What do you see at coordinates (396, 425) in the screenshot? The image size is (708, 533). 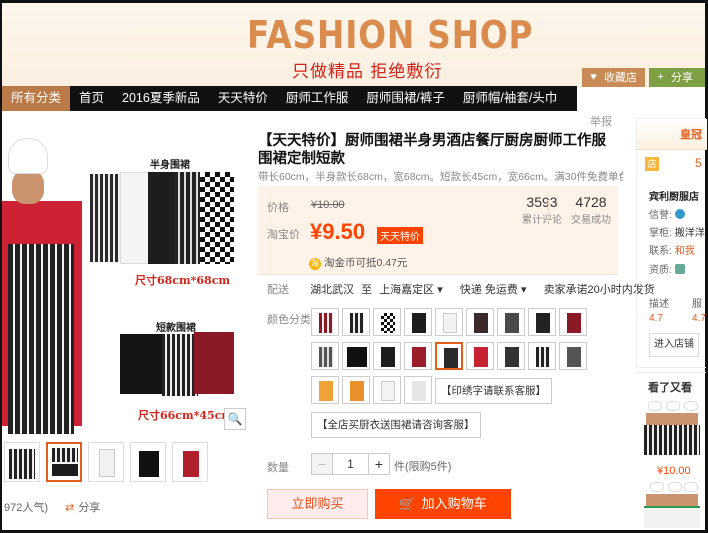 I see `option-free-apron: 【全店买厨衣送围裙请咨询客服】` at bounding box center [396, 425].